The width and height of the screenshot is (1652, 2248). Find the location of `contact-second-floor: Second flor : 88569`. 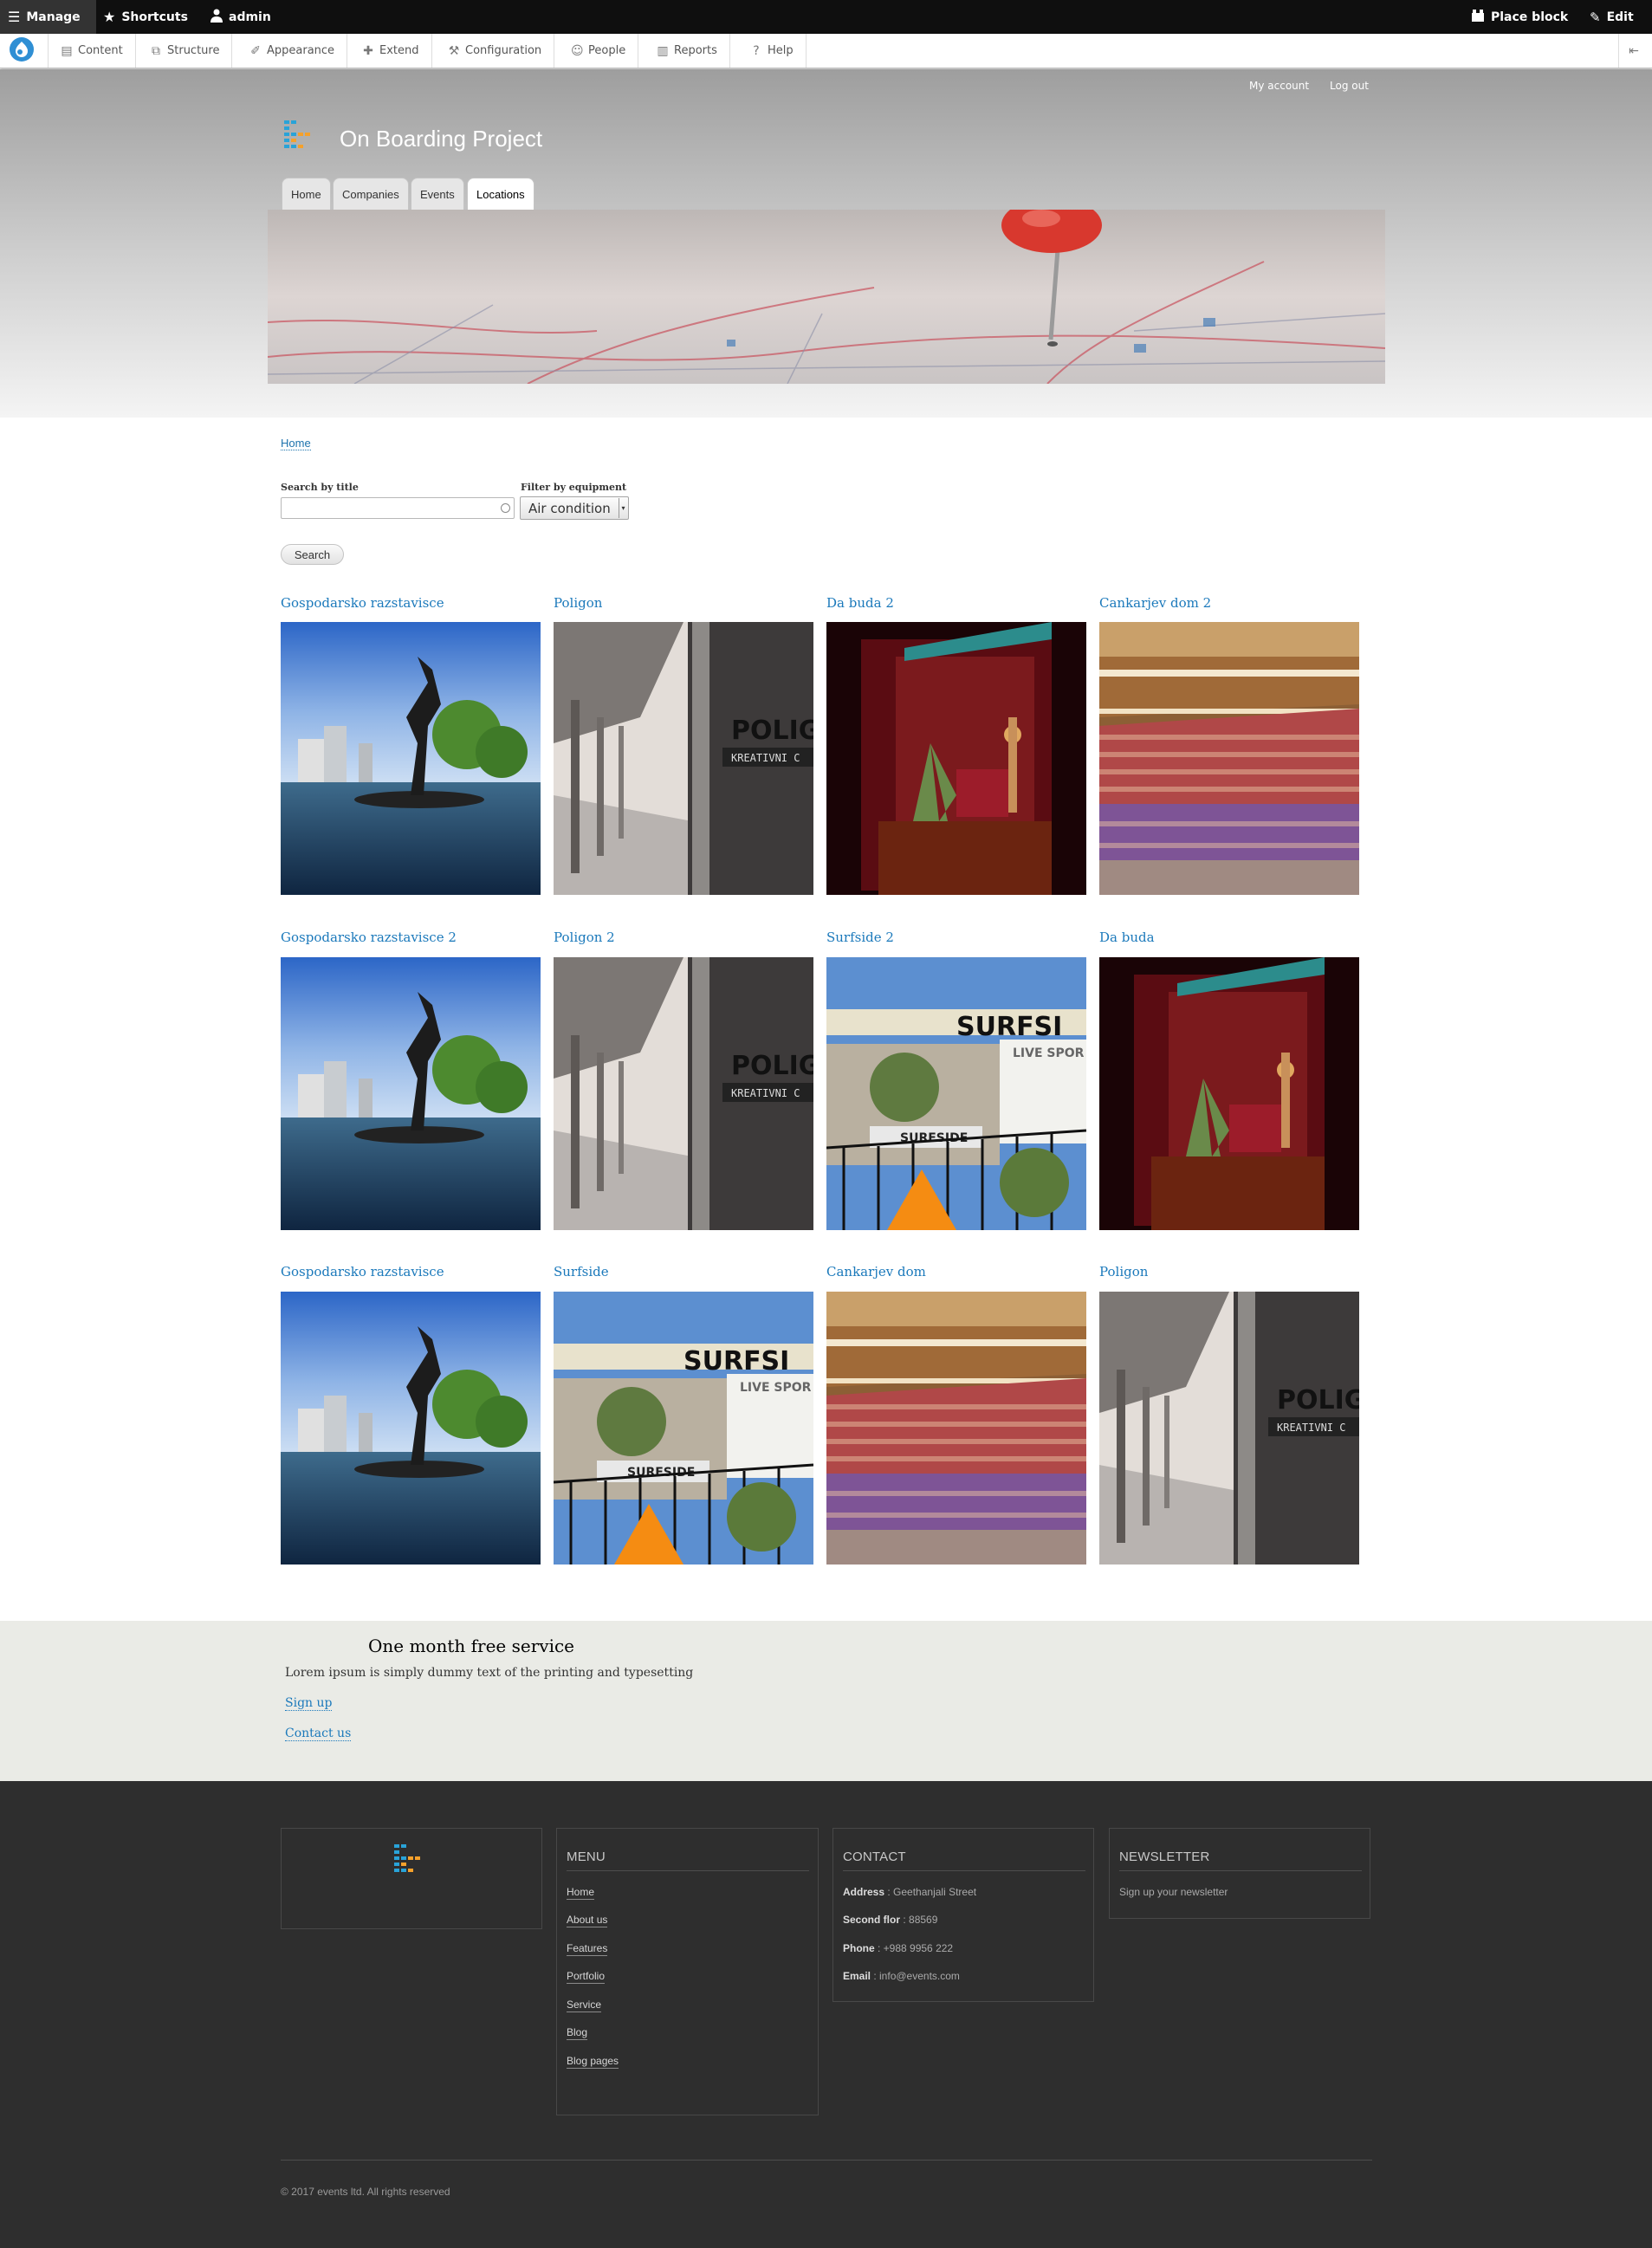

contact-second-floor: Second flor : 88569 is located at coordinates (890, 1920).